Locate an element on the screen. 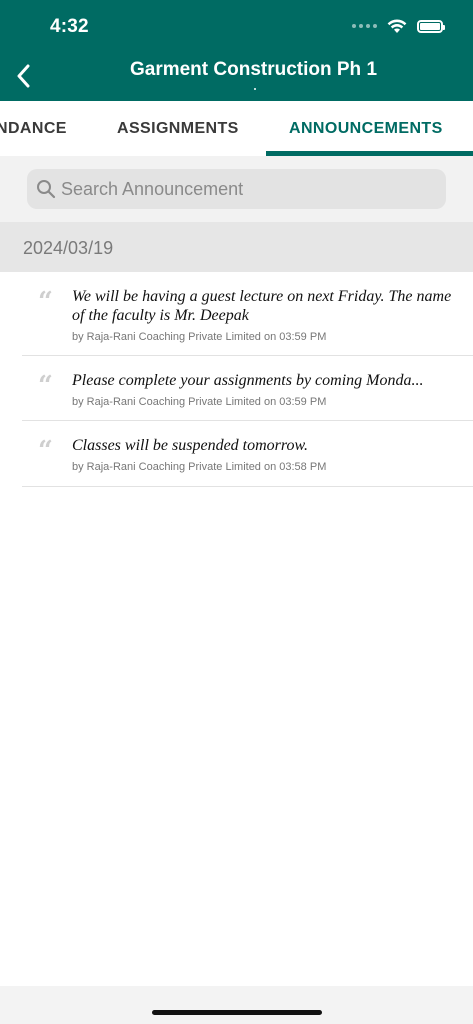 This screenshot has height=1024, width=473. bottom-bar is located at coordinates (236, 1005).